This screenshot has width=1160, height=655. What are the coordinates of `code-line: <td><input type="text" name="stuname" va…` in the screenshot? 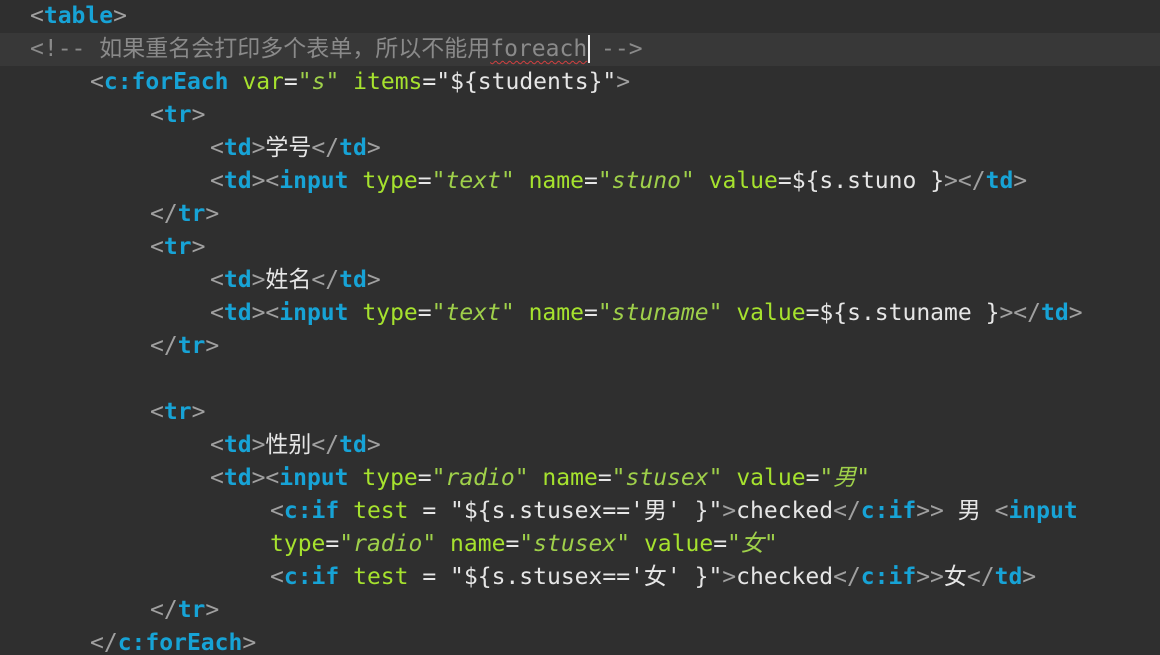 It's located at (541, 313).